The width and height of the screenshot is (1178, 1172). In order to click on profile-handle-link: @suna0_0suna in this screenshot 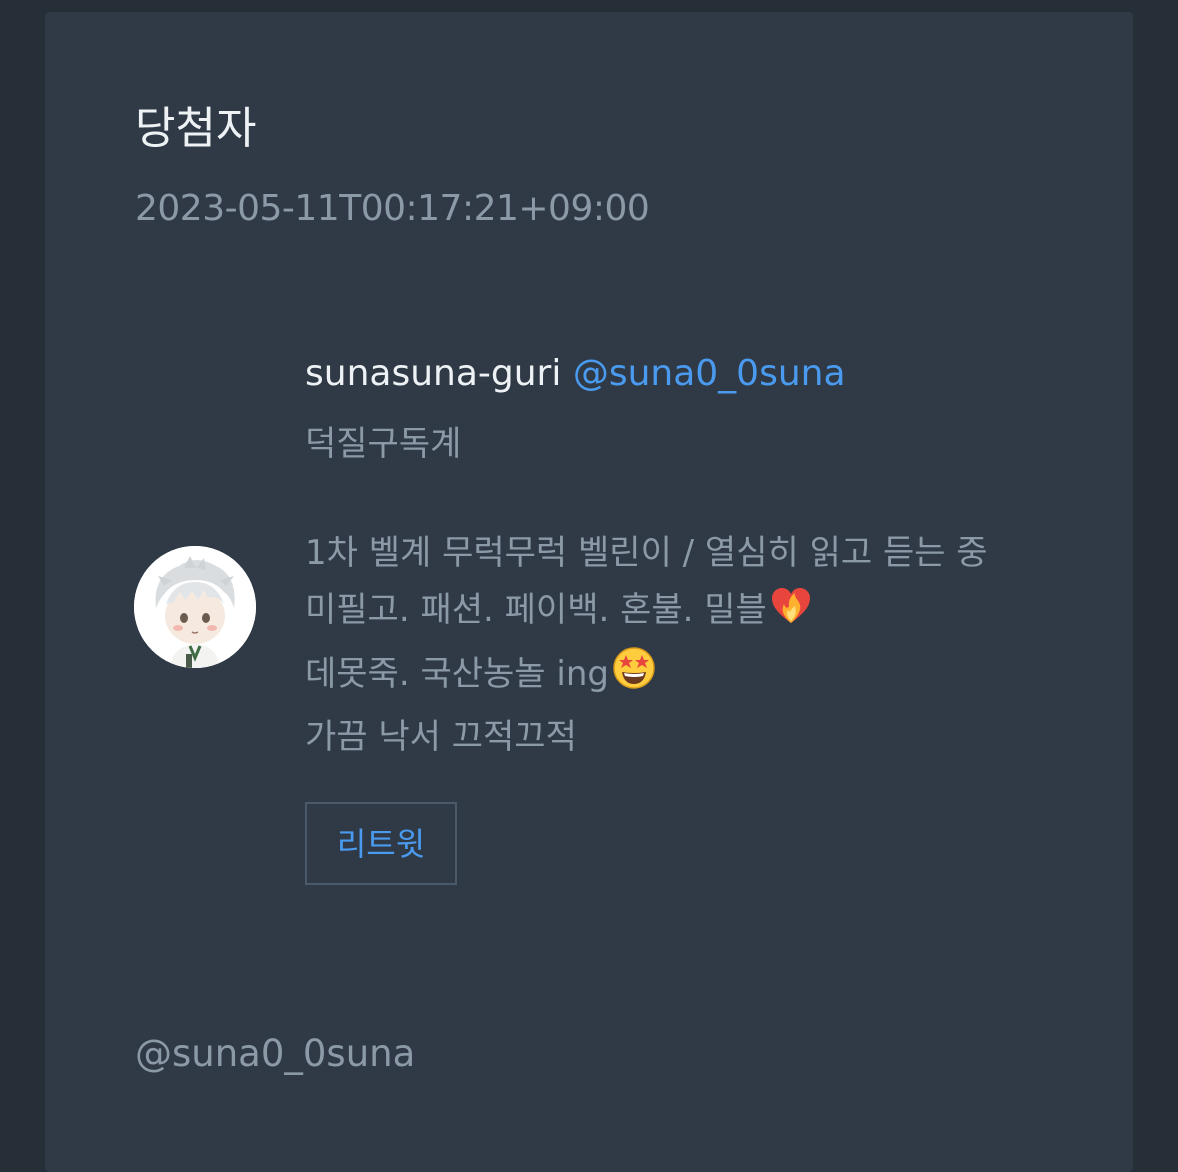, I will do `click(709, 373)`.